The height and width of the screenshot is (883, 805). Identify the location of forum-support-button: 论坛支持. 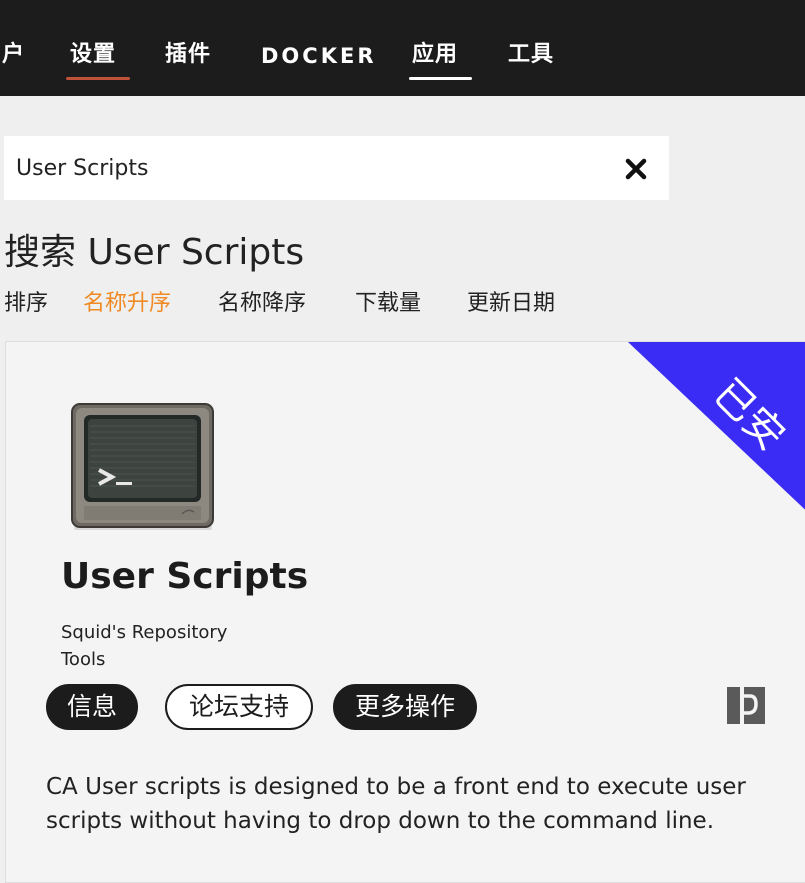
(239, 707).